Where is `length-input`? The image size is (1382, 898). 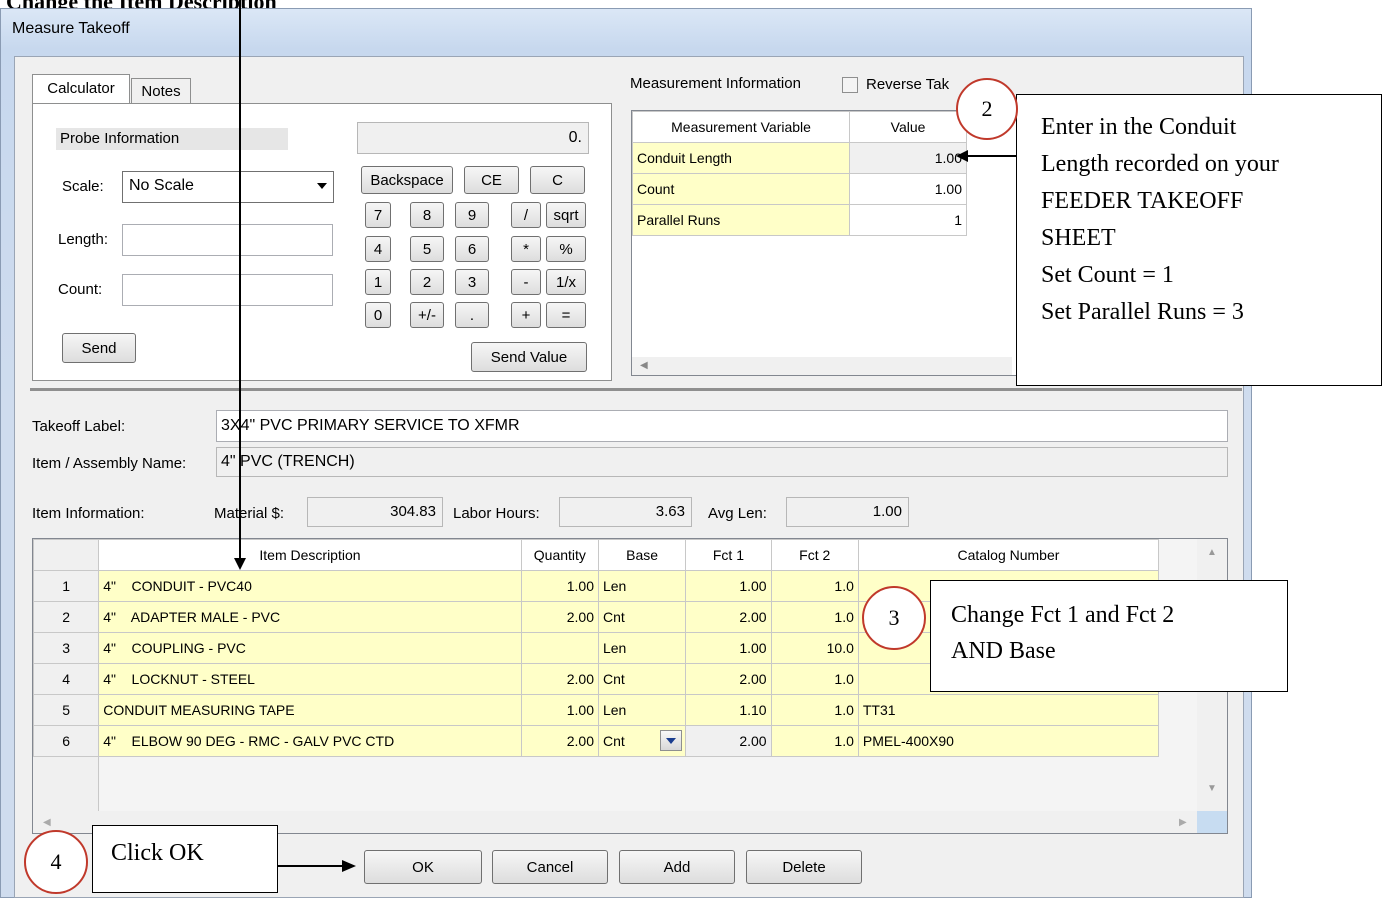
length-input is located at coordinates (227, 240).